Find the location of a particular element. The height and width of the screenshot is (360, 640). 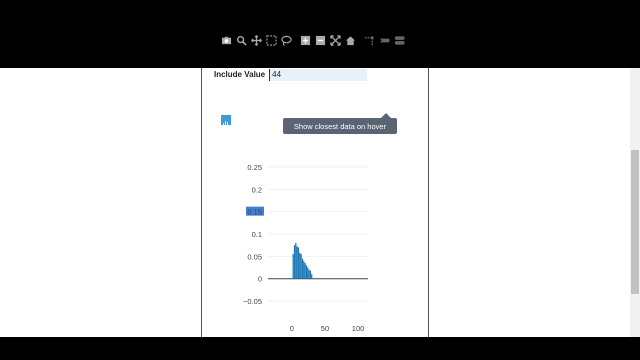

plotly-logo-icon is located at coordinates (226, 120).